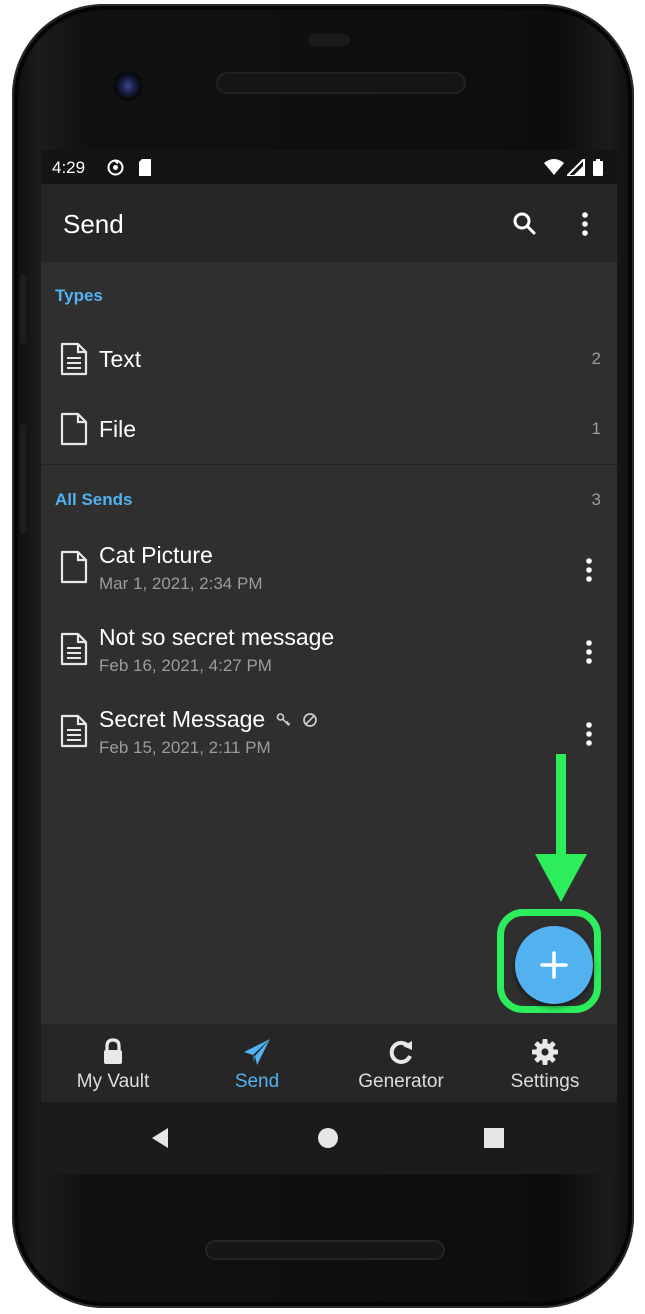 Image resolution: width=645 pixels, height=1314 pixels. Describe the element at coordinates (596, 428) in the screenshot. I see `type-count-file: 1` at that location.